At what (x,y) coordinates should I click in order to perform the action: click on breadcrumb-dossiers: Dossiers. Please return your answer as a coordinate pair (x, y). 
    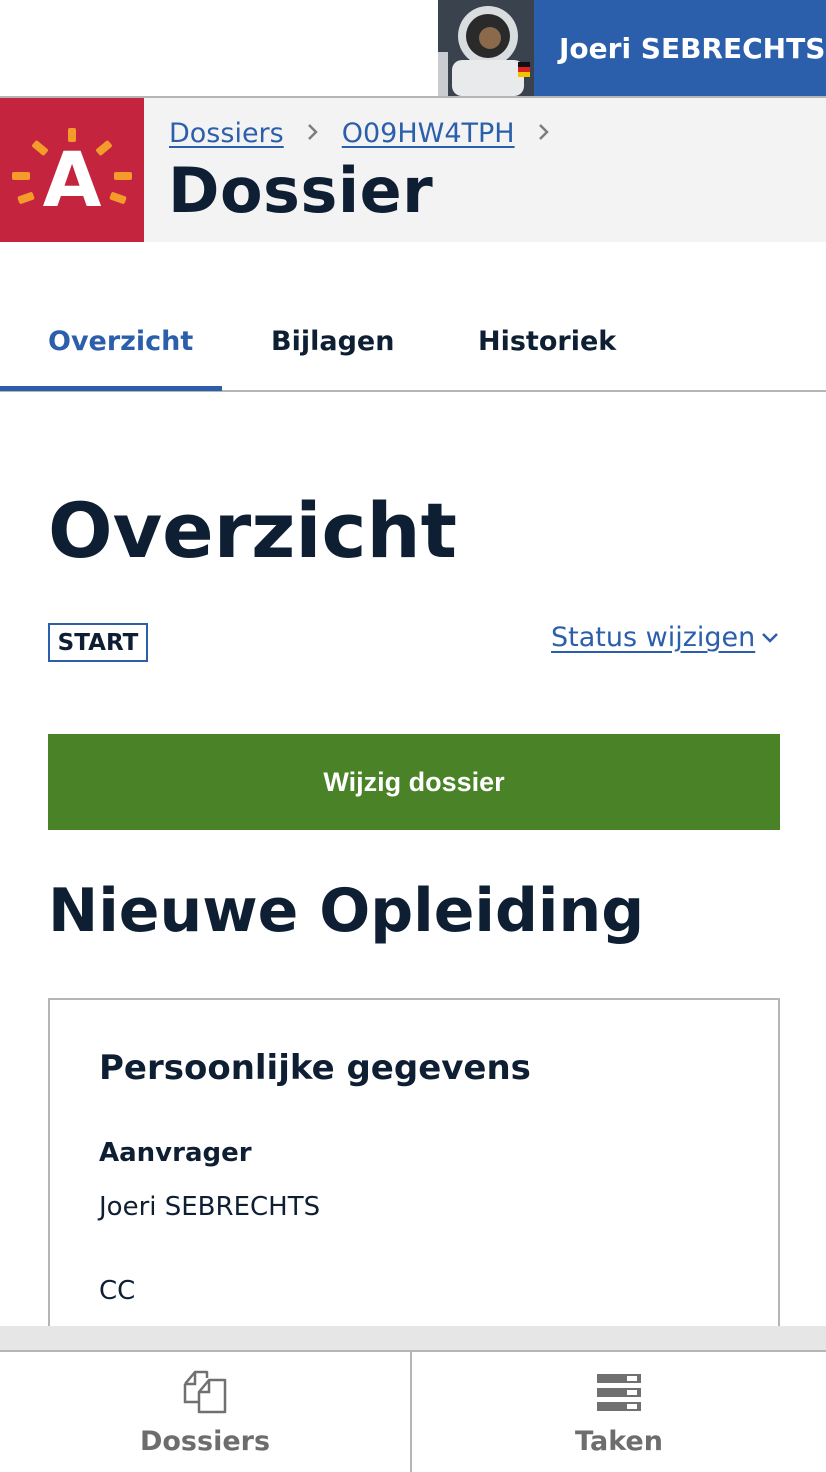
    Looking at the image, I should click on (226, 133).